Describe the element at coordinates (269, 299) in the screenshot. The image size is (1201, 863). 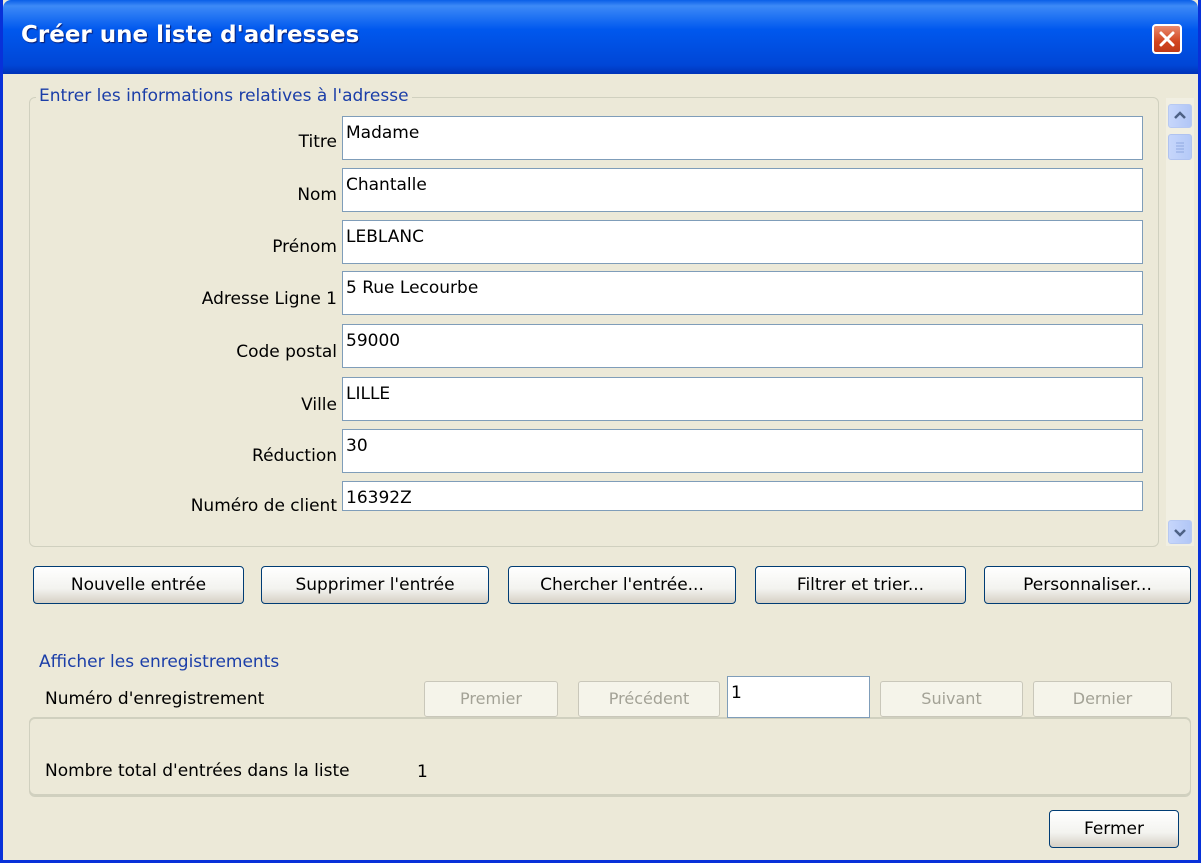
I see `field-label-adresse-ligne-1: Adresse Ligne 1` at that location.